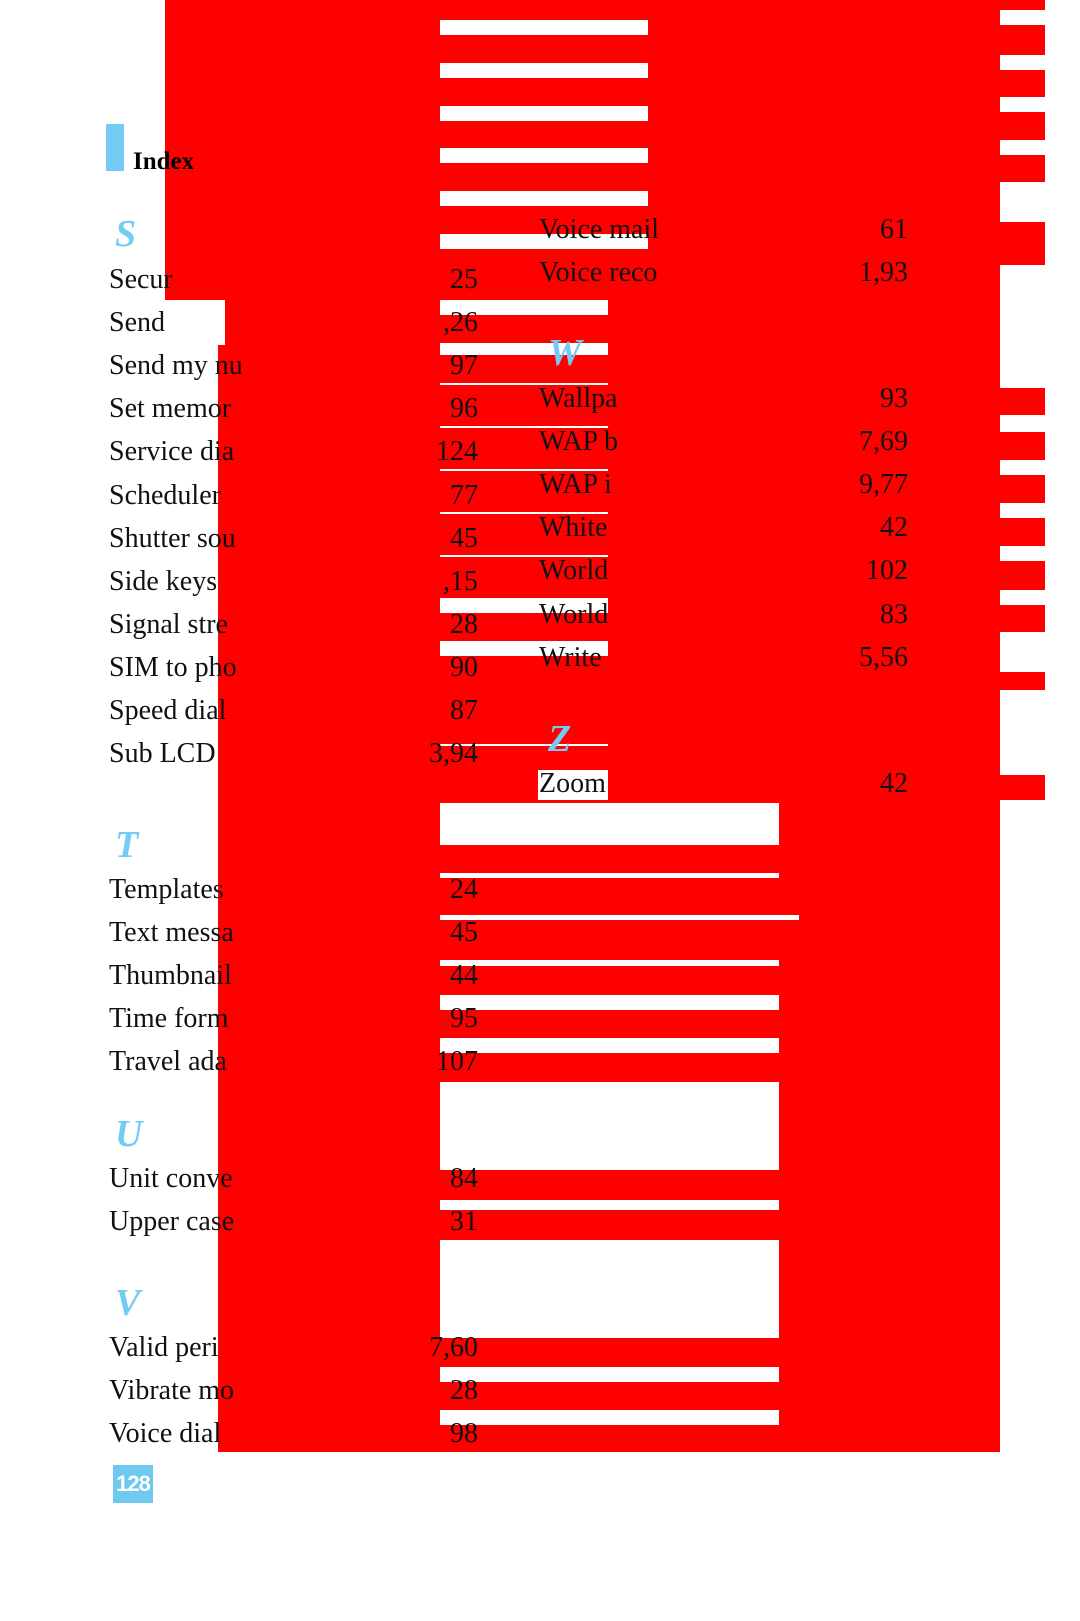 Image resolution: width=1080 pixels, height=1621 pixels. I want to click on index-term: Speed dial, so click(168, 710).